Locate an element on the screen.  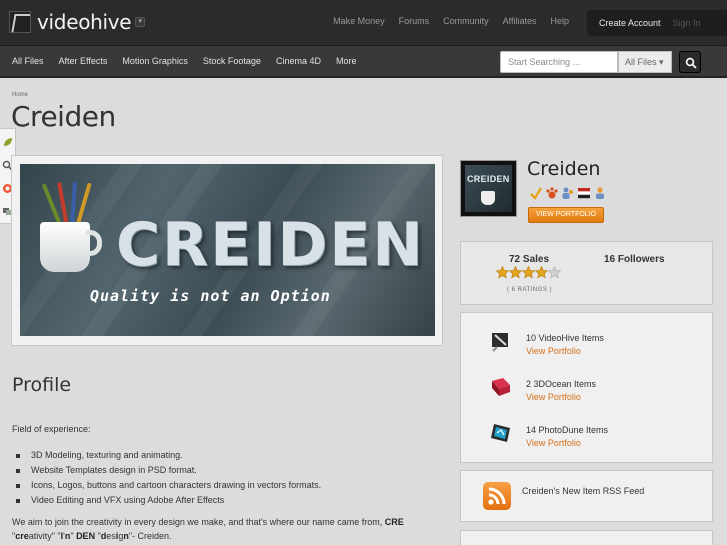
item-count: 10 VideoHive Items is located at coordinates (565, 338).